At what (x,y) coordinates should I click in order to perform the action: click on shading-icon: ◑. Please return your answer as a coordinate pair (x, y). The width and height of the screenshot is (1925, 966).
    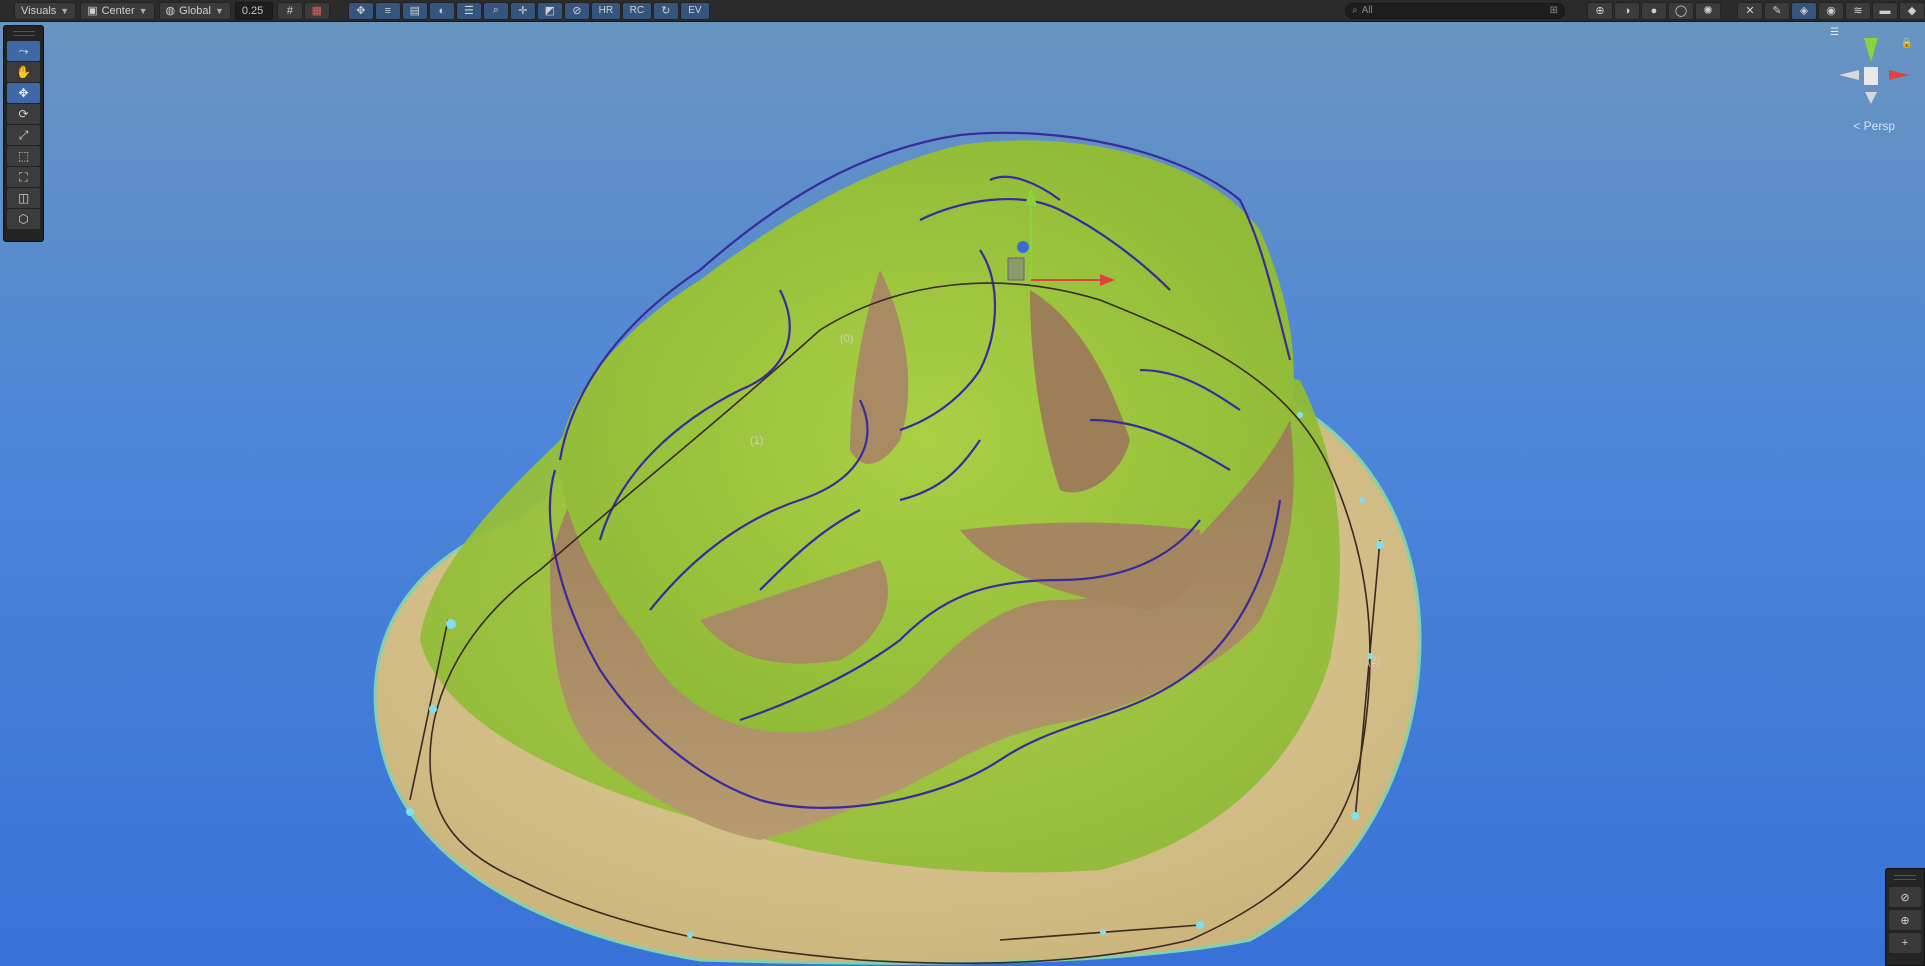
    Looking at the image, I should click on (1627, 10).